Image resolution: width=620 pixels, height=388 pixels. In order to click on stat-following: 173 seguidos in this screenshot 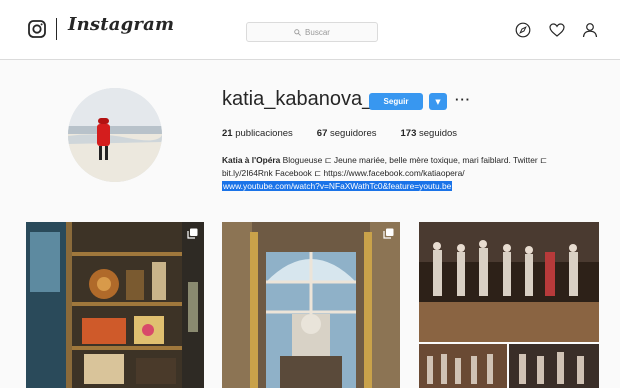, I will do `click(429, 133)`.